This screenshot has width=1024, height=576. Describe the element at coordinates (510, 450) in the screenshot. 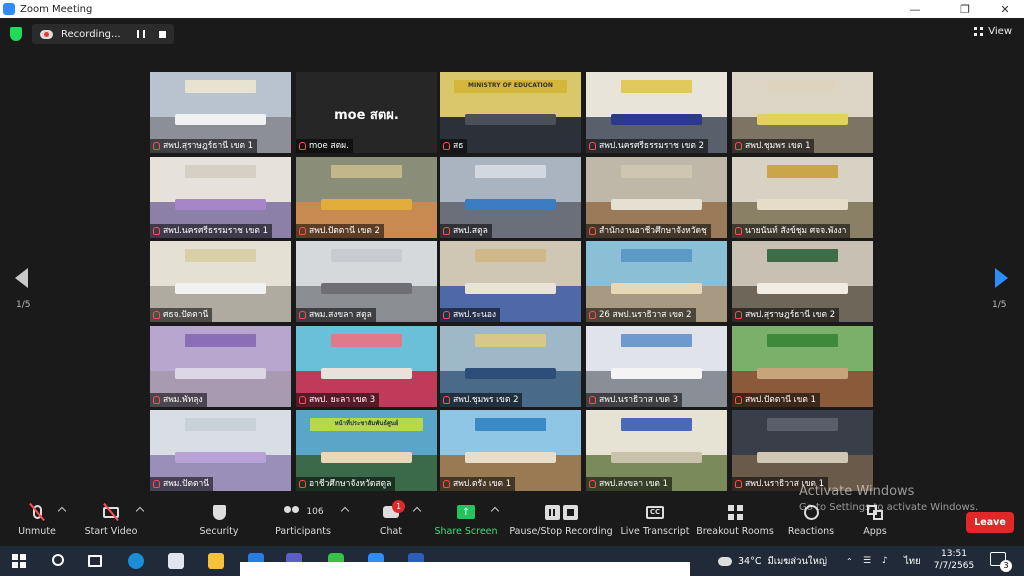

I see `participant-video-tile: สพป.ตรัง เขต 1` at that location.